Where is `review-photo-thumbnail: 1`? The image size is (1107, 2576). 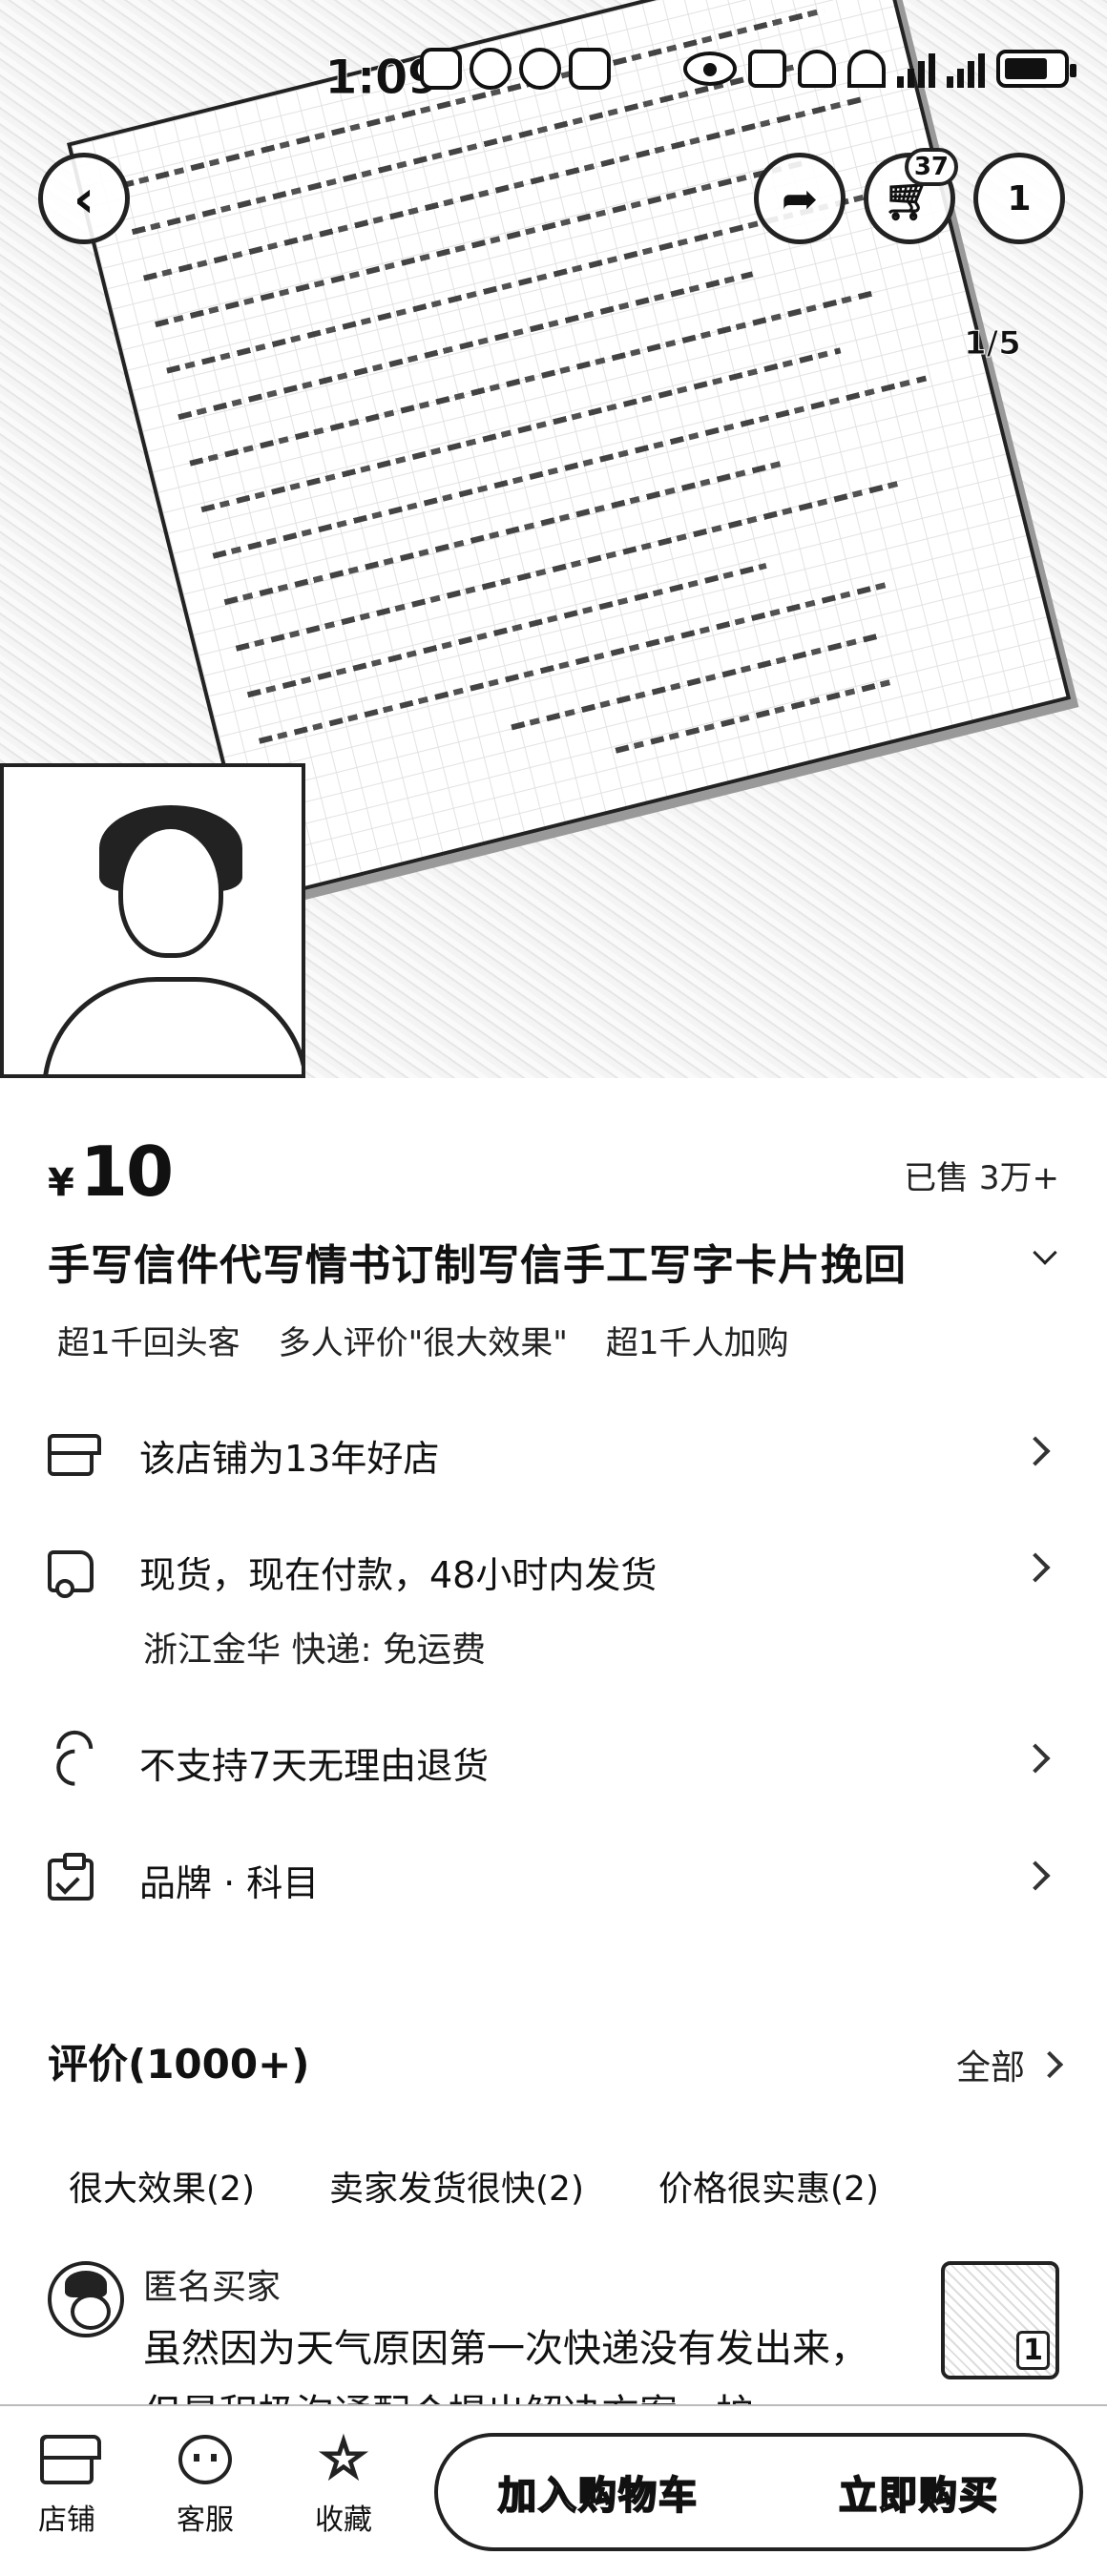
review-photo-thumbnail: 1 is located at coordinates (1000, 2320).